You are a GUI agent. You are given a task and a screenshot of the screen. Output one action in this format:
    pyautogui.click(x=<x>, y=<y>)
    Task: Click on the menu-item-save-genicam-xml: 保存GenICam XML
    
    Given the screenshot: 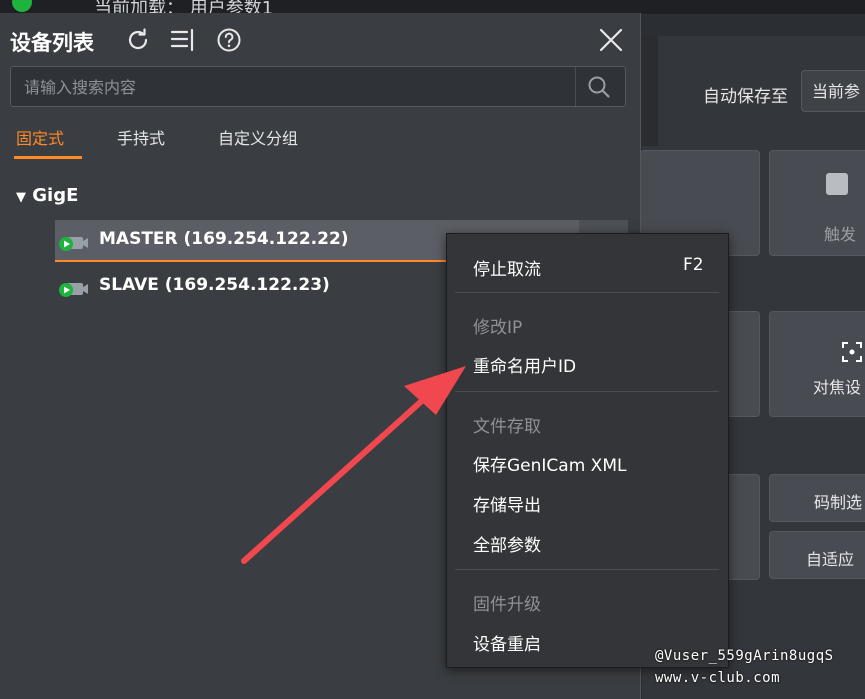 What is the action you would take?
    pyautogui.click(x=549, y=463)
    